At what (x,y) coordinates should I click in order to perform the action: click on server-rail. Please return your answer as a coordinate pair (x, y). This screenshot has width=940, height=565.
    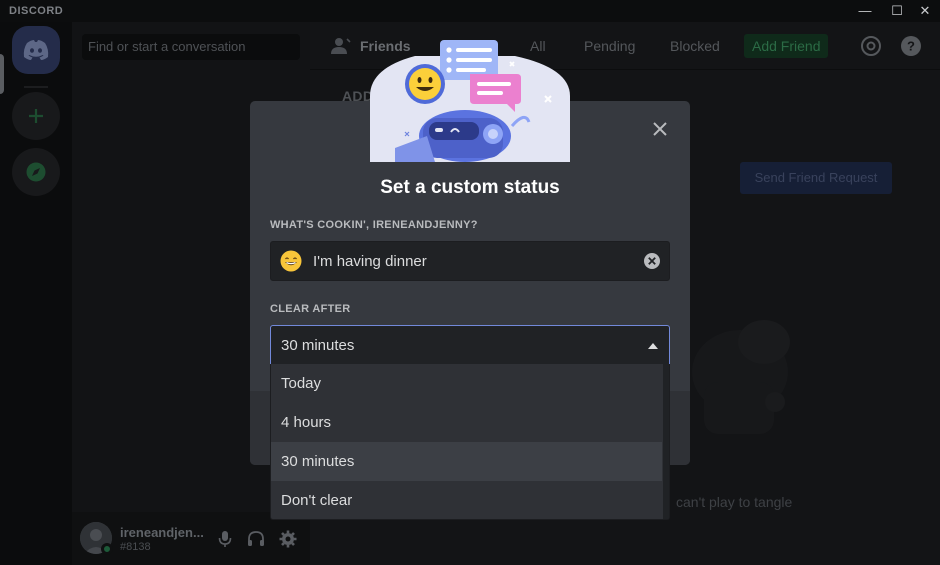
    Looking at the image, I should click on (36, 293).